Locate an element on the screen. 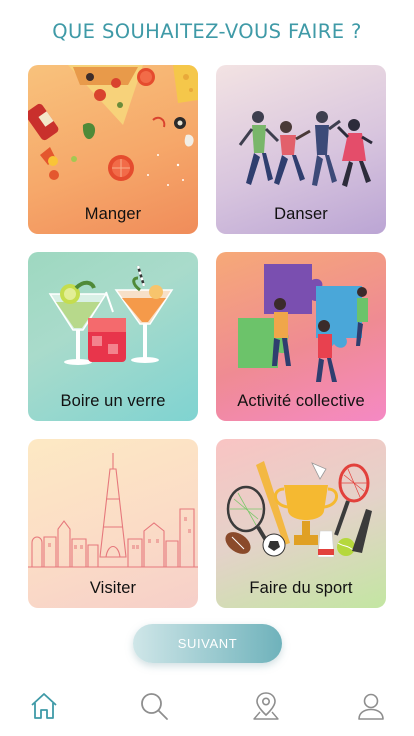 This screenshot has height=736, width=414. tab-home is located at coordinates (44, 706).